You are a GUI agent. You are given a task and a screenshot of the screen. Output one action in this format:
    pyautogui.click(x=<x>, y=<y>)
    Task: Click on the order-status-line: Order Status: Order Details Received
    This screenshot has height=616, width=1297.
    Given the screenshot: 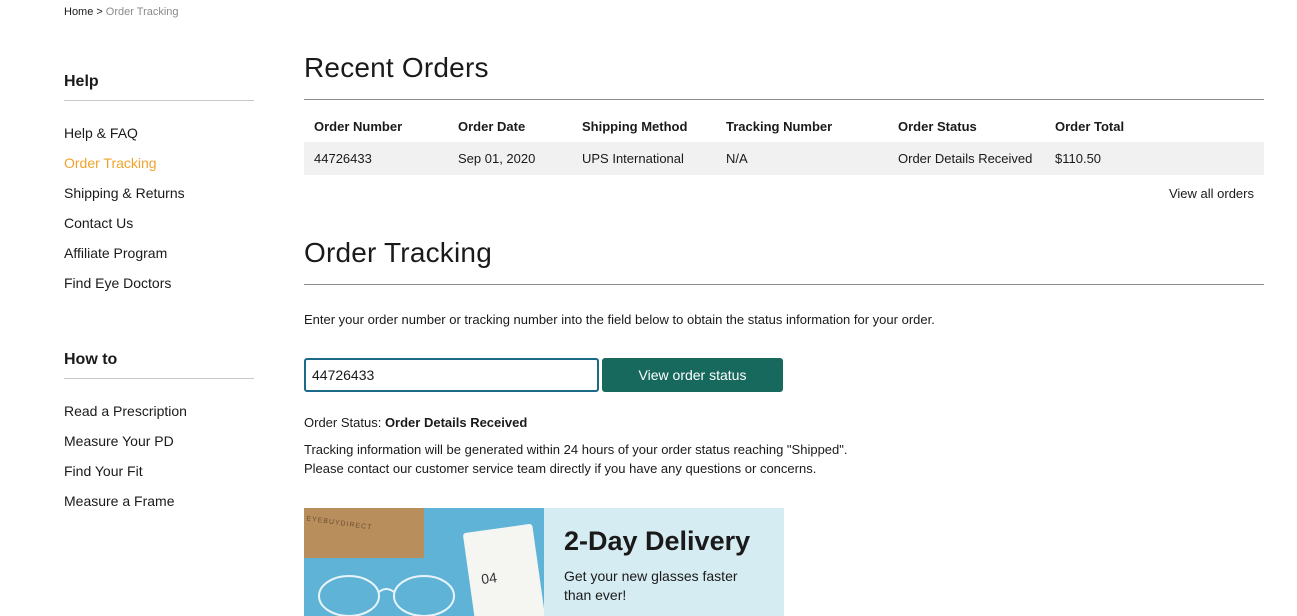 What is the action you would take?
    pyautogui.click(x=415, y=422)
    